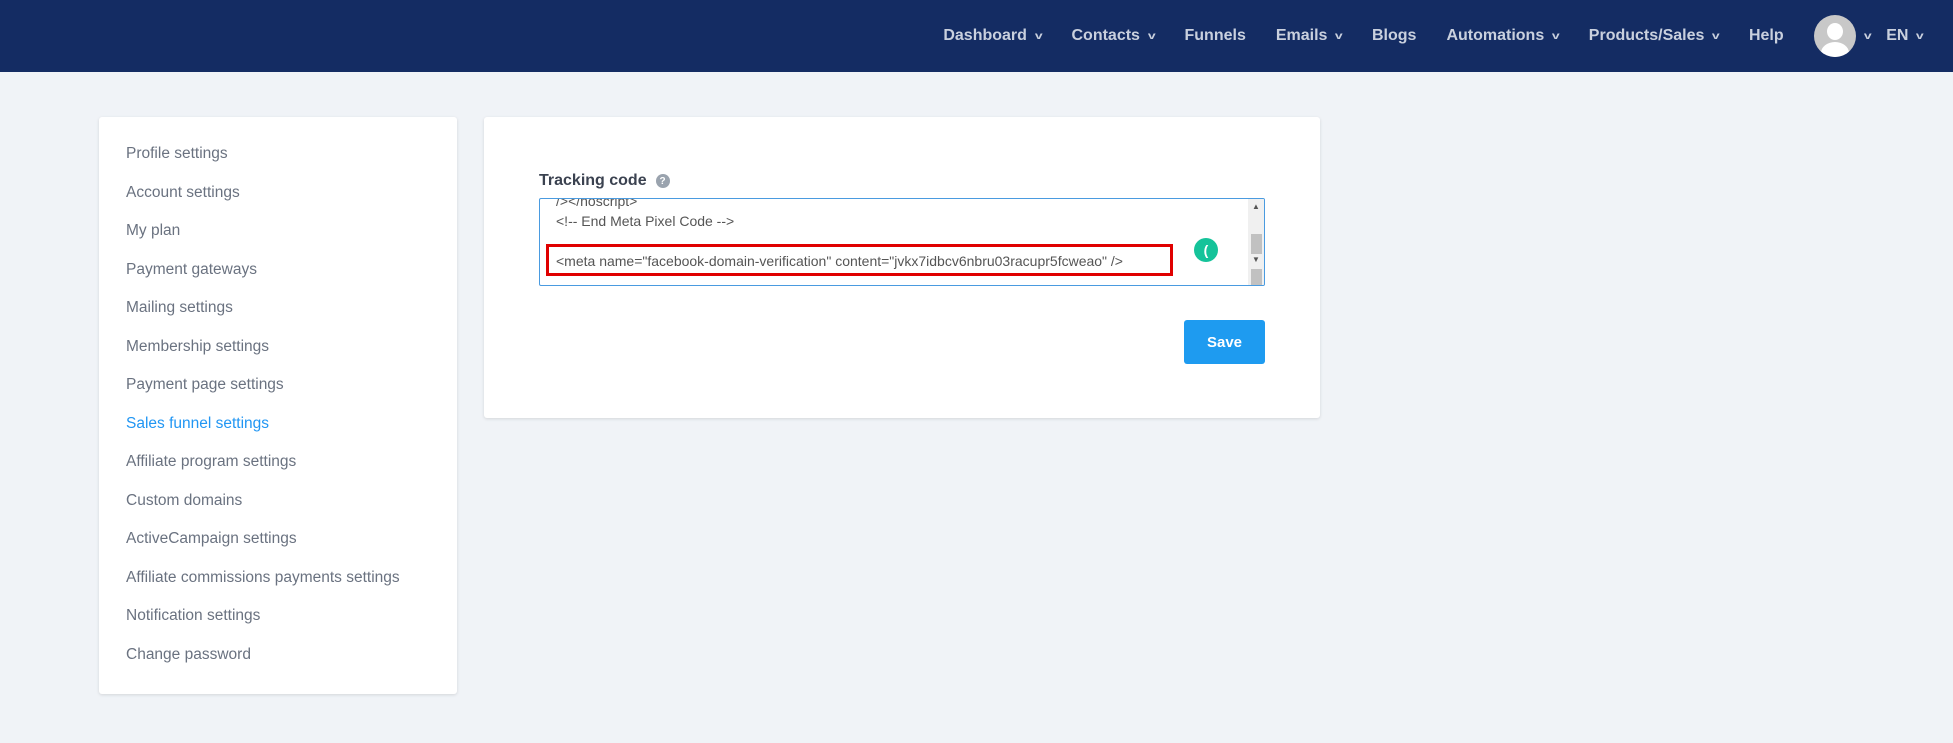  I want to click on sidebar-item-mailing-settings: Mailing settings, so click(179, 308).